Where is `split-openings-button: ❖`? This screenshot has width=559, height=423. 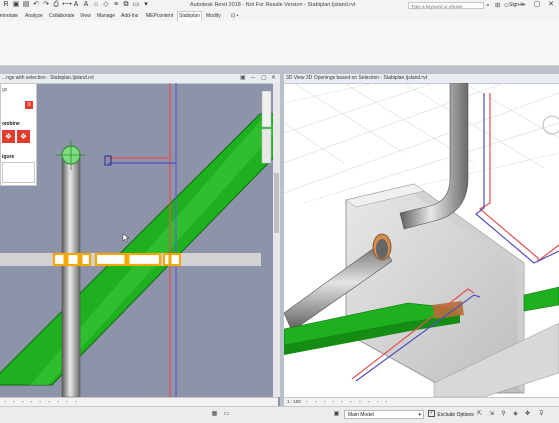
split-openings-button: ❖ is located at coordinates (23, 136).